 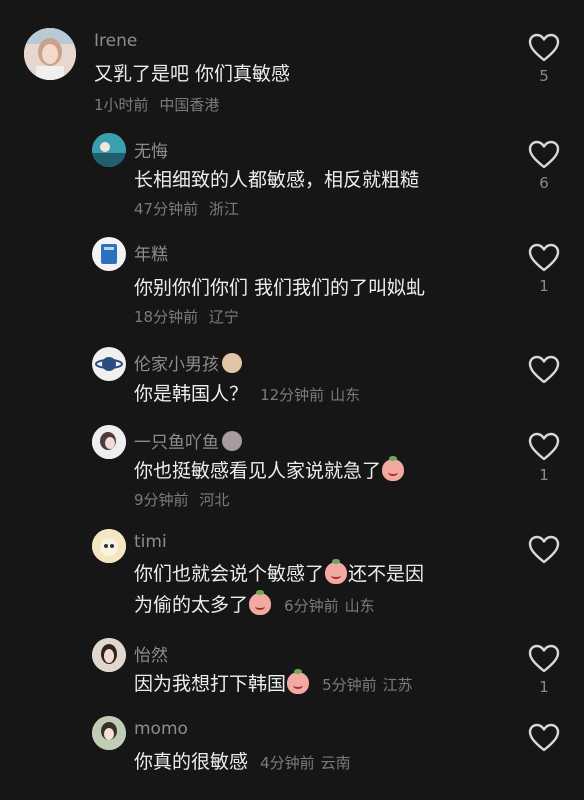 What do you see at coordinates (151, 252) in the screenshot?
I see `comment-username: 年糕` at bounding box center [151, 252].